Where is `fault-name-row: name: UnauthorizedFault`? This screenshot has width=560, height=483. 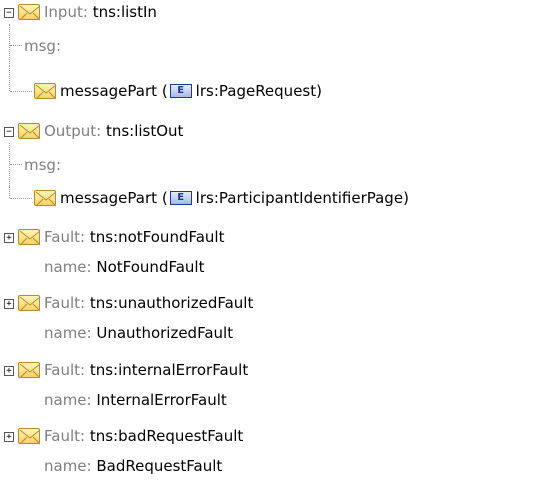
fault-name-row: name: UnauthorizedFault is located at coordinates (138, 333).